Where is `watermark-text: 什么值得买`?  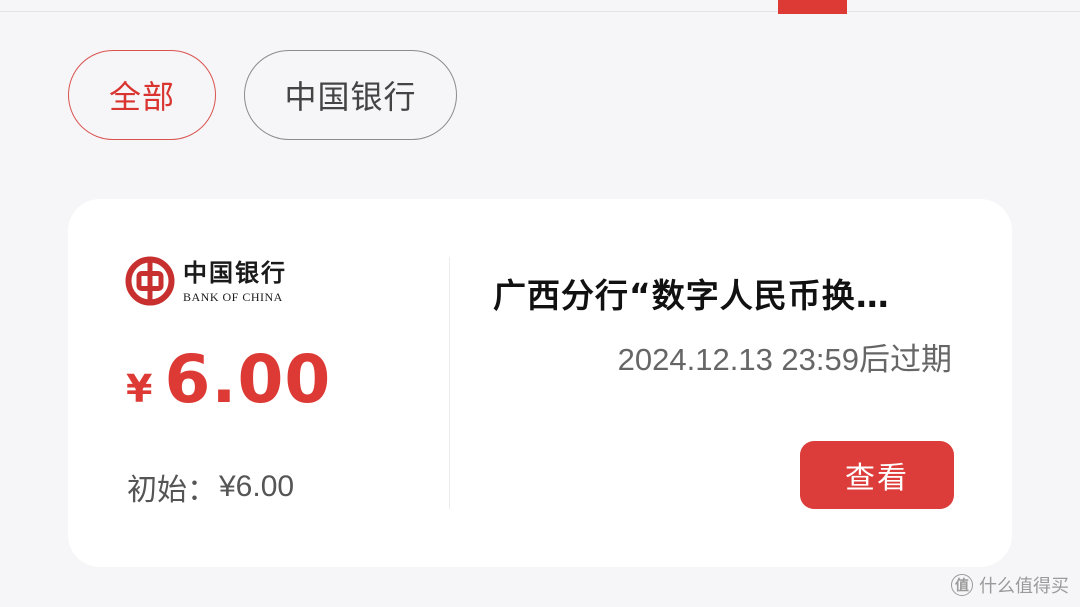 watermark-text: 什么值得买 is located at coordinates (1024, 586).